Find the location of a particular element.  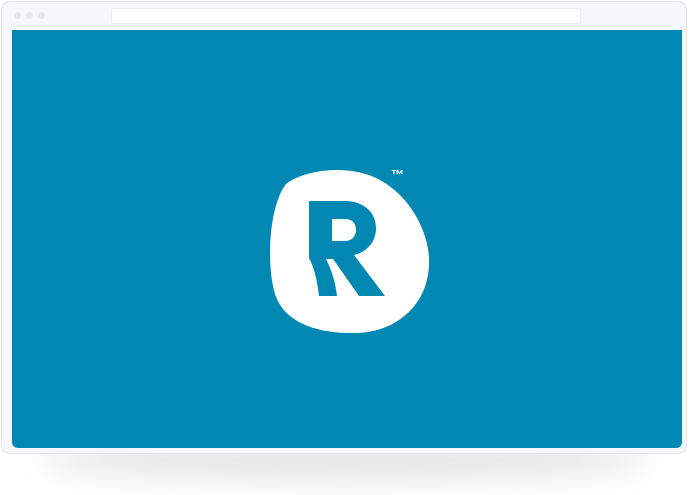

window-minimize-control is located at coordinates (29, 15).